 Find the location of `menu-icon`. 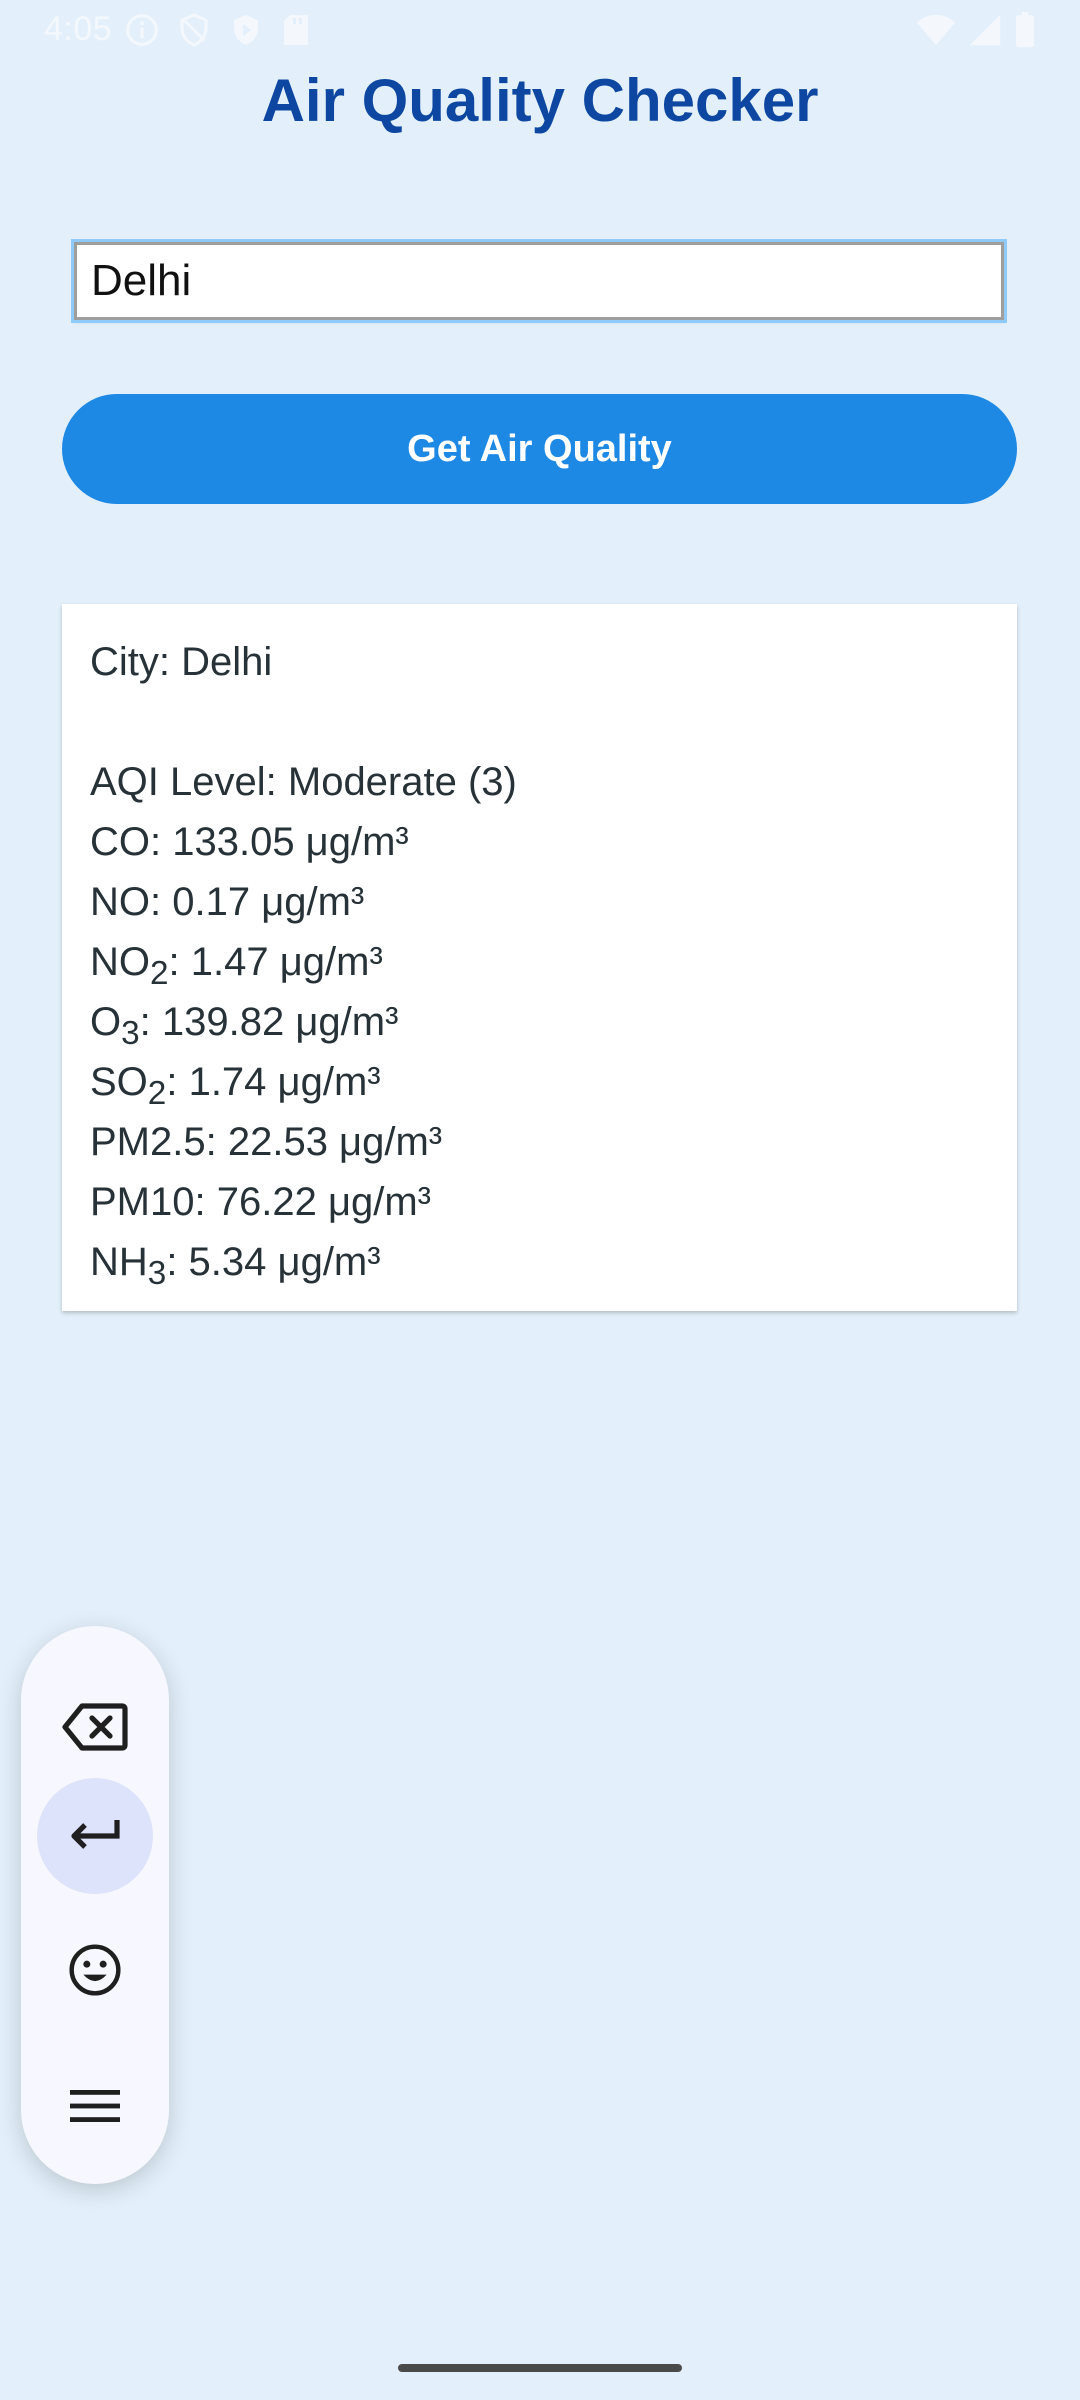

menu-icon is located at coordinates (95, 2108).